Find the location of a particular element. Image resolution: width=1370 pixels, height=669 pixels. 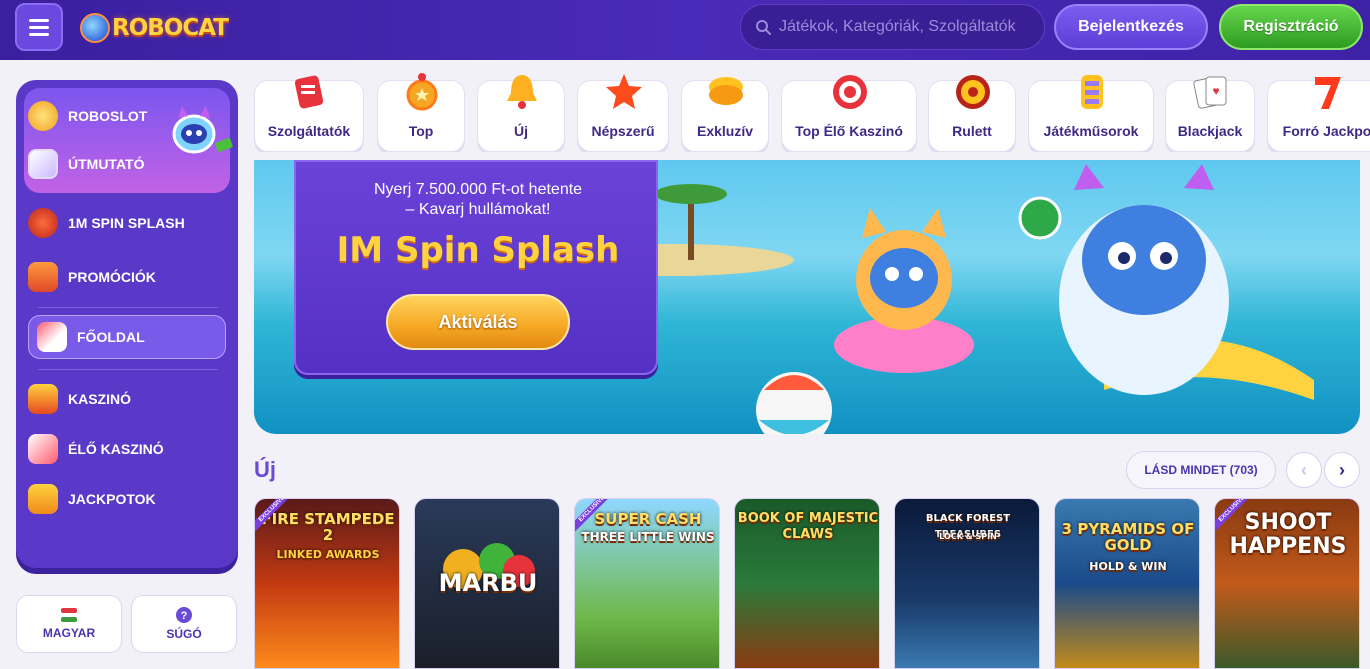

coin-stack-icon is located at coordinates (43, 116).